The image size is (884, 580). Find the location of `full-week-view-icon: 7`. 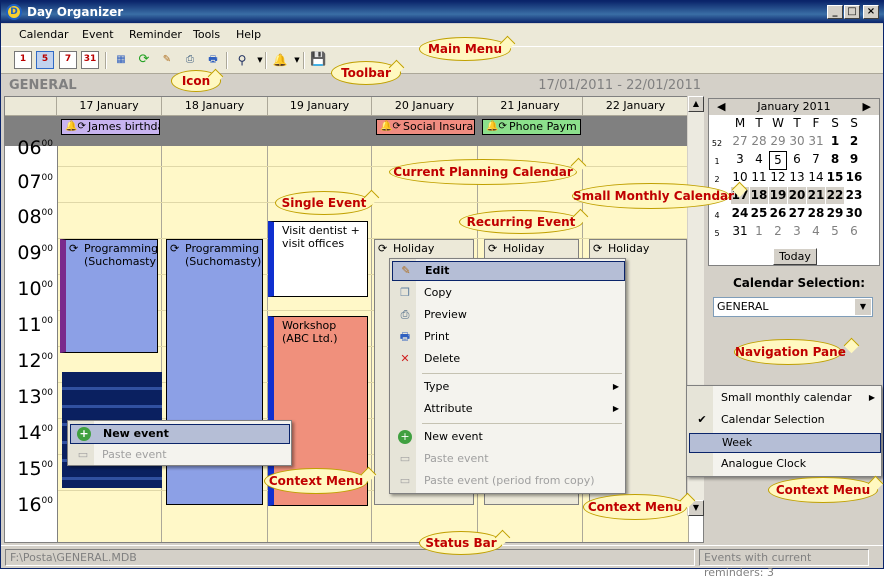

full-week-view-icon: 7 is located at coordinates (68, 60).